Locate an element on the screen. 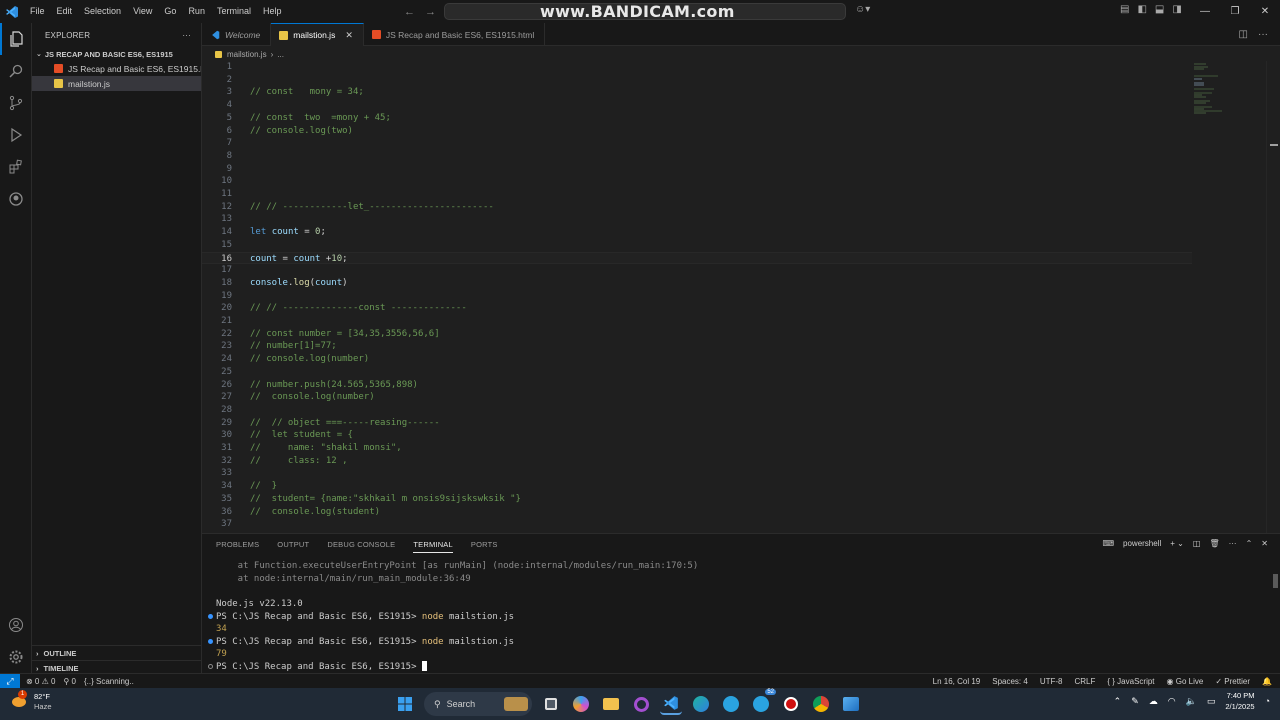 The image size is (1280, 720). code-line: 28 is located at coordinates (697, 410).